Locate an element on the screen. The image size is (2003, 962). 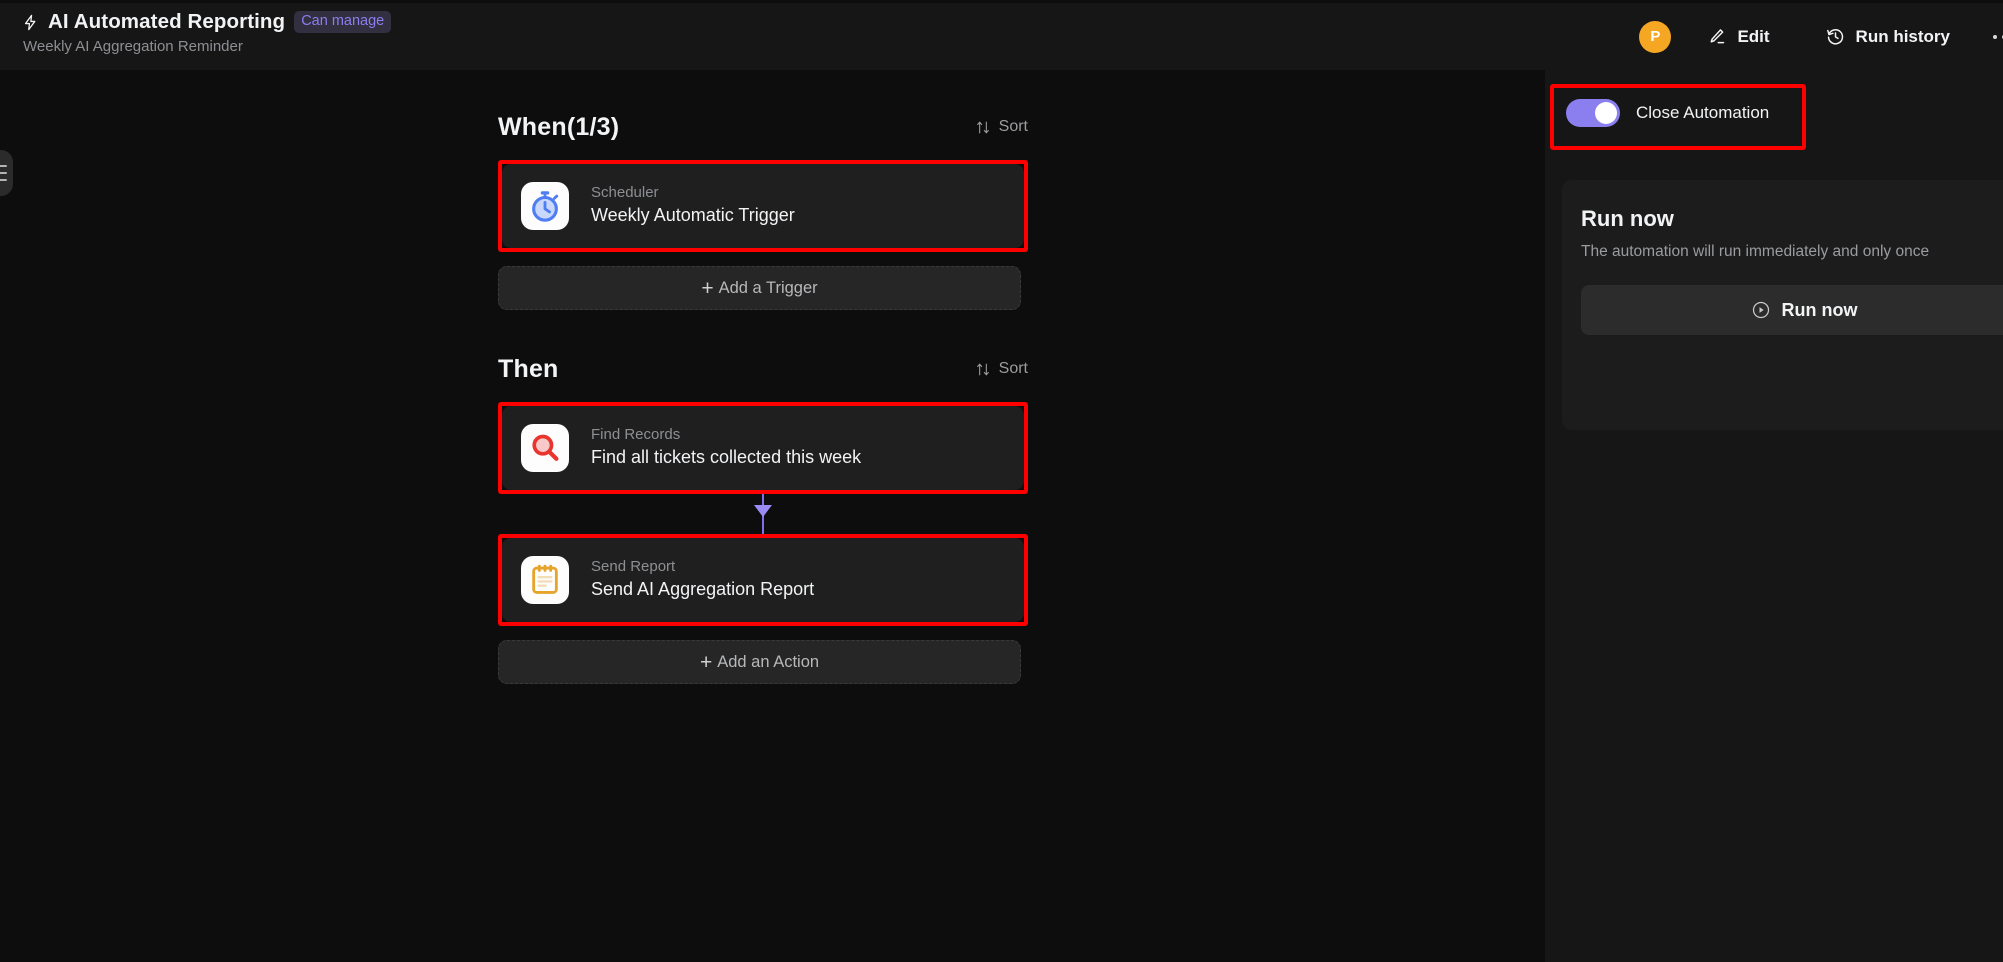
clipboard-icon is located at coordinates (545, 580).